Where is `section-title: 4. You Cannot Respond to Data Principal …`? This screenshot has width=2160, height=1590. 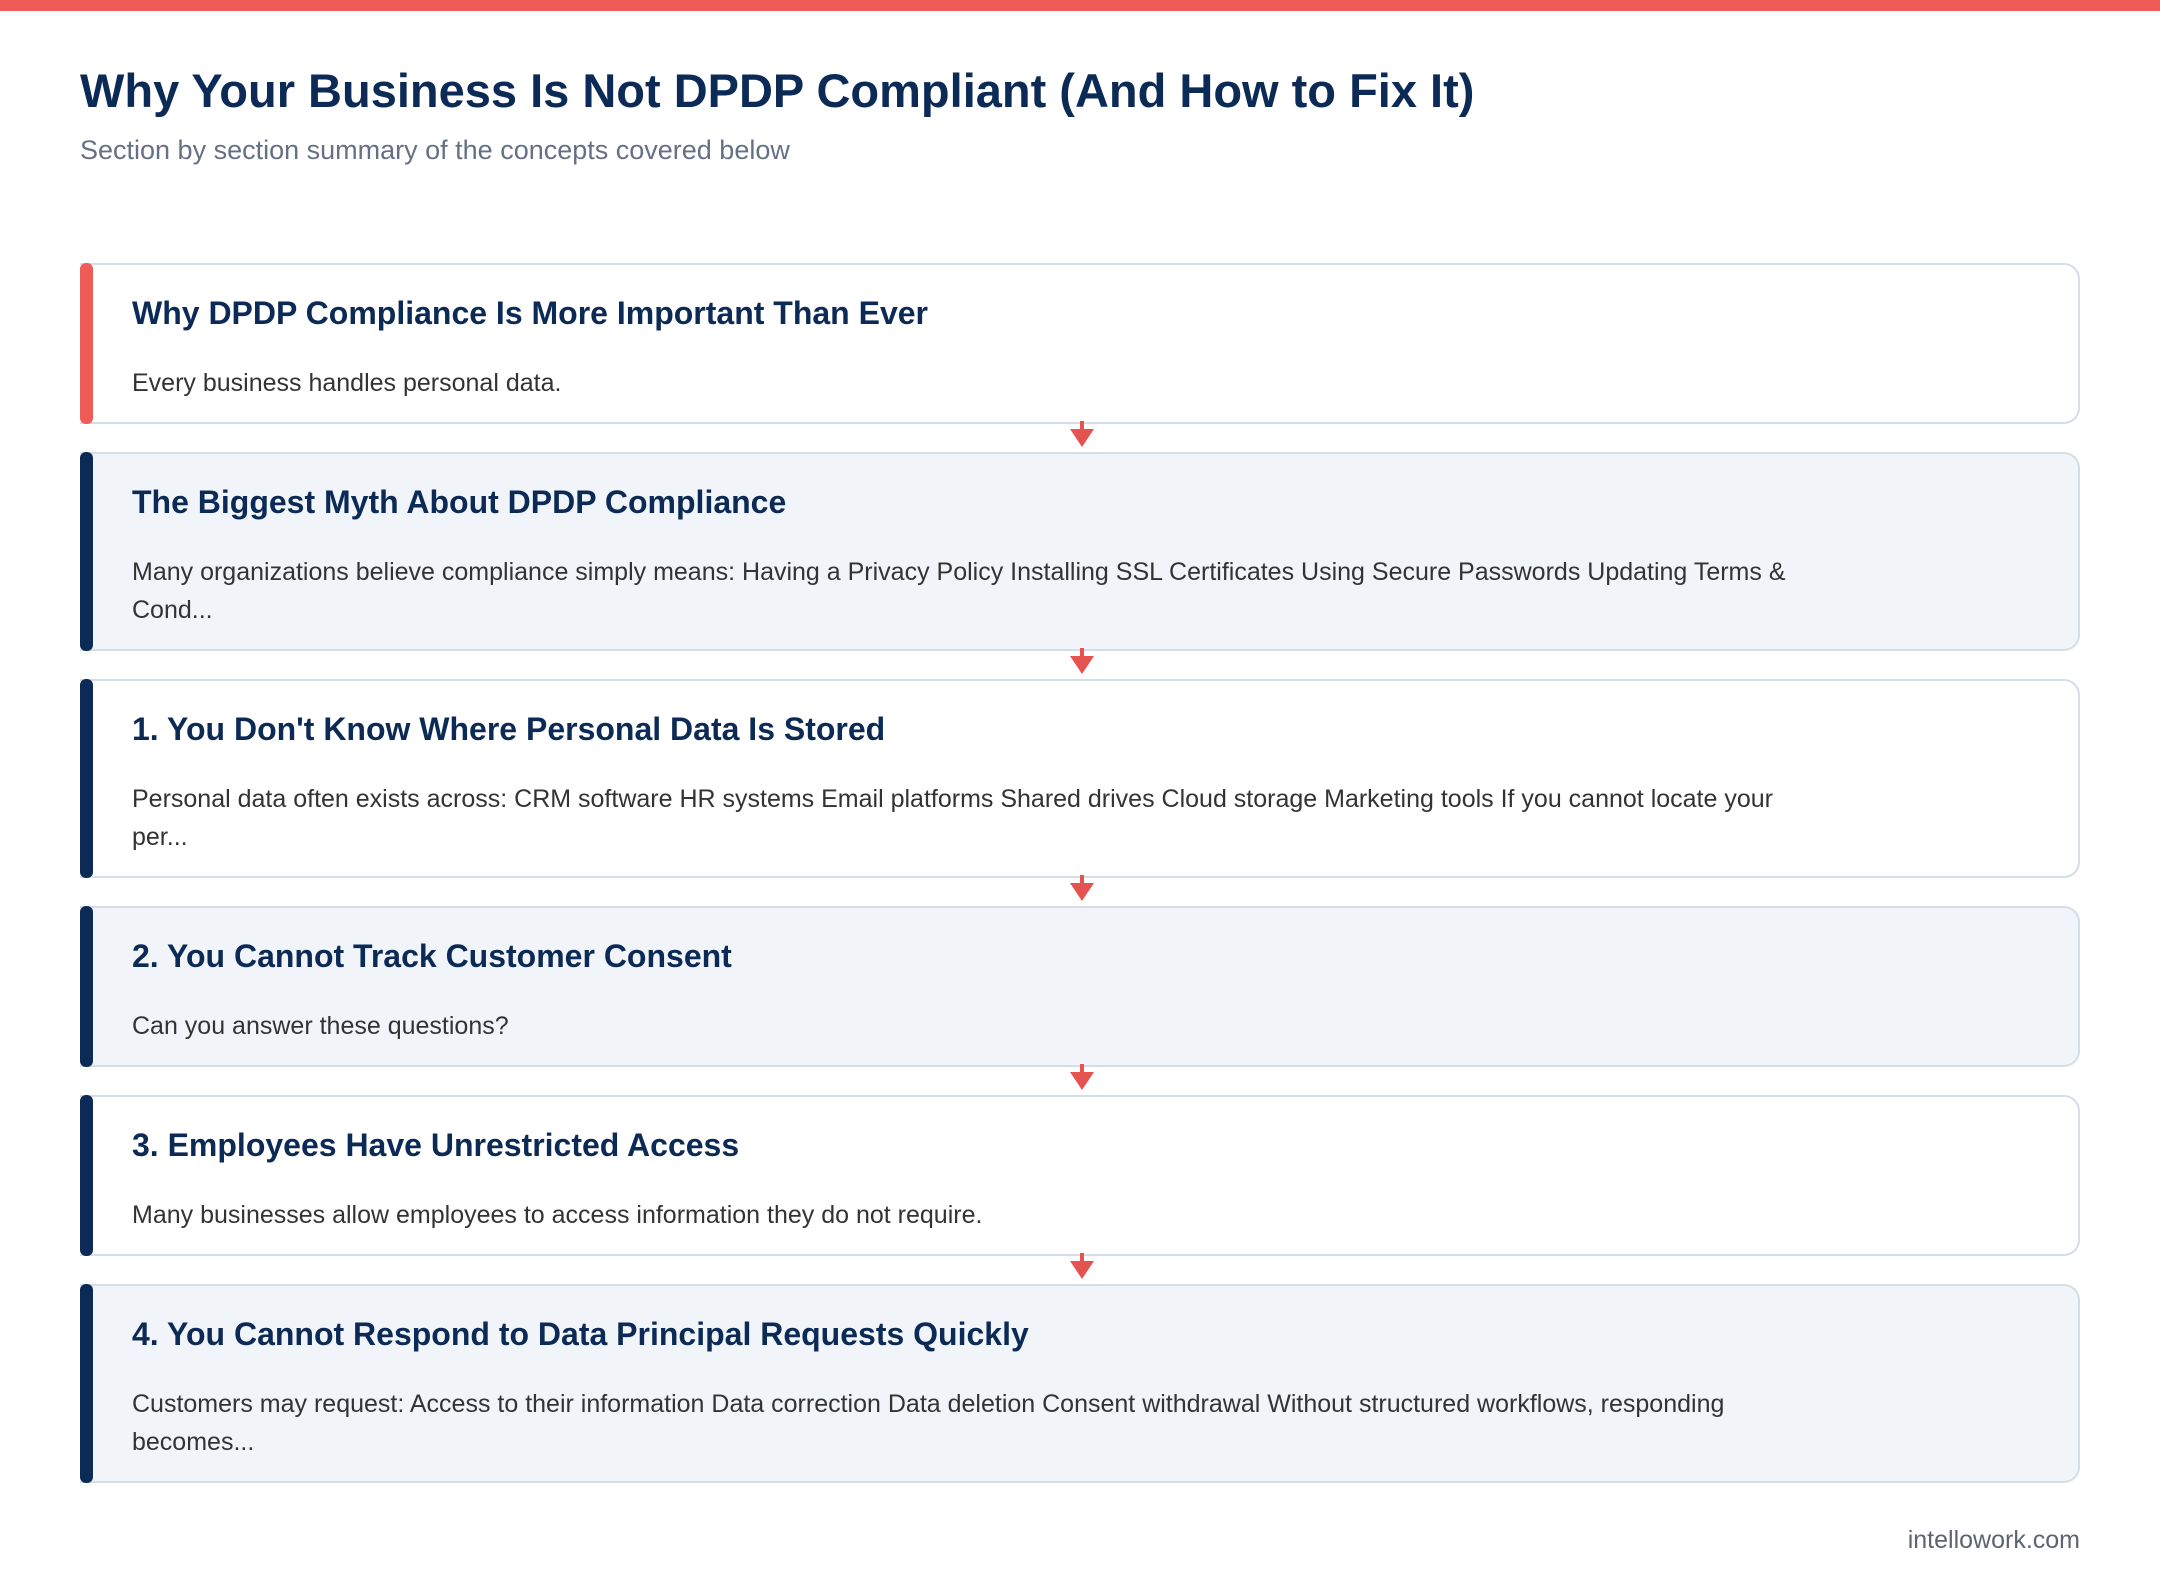 section-title: 4. You Cannot Respond to Data Principal … is located at coordinates (580, 1334).